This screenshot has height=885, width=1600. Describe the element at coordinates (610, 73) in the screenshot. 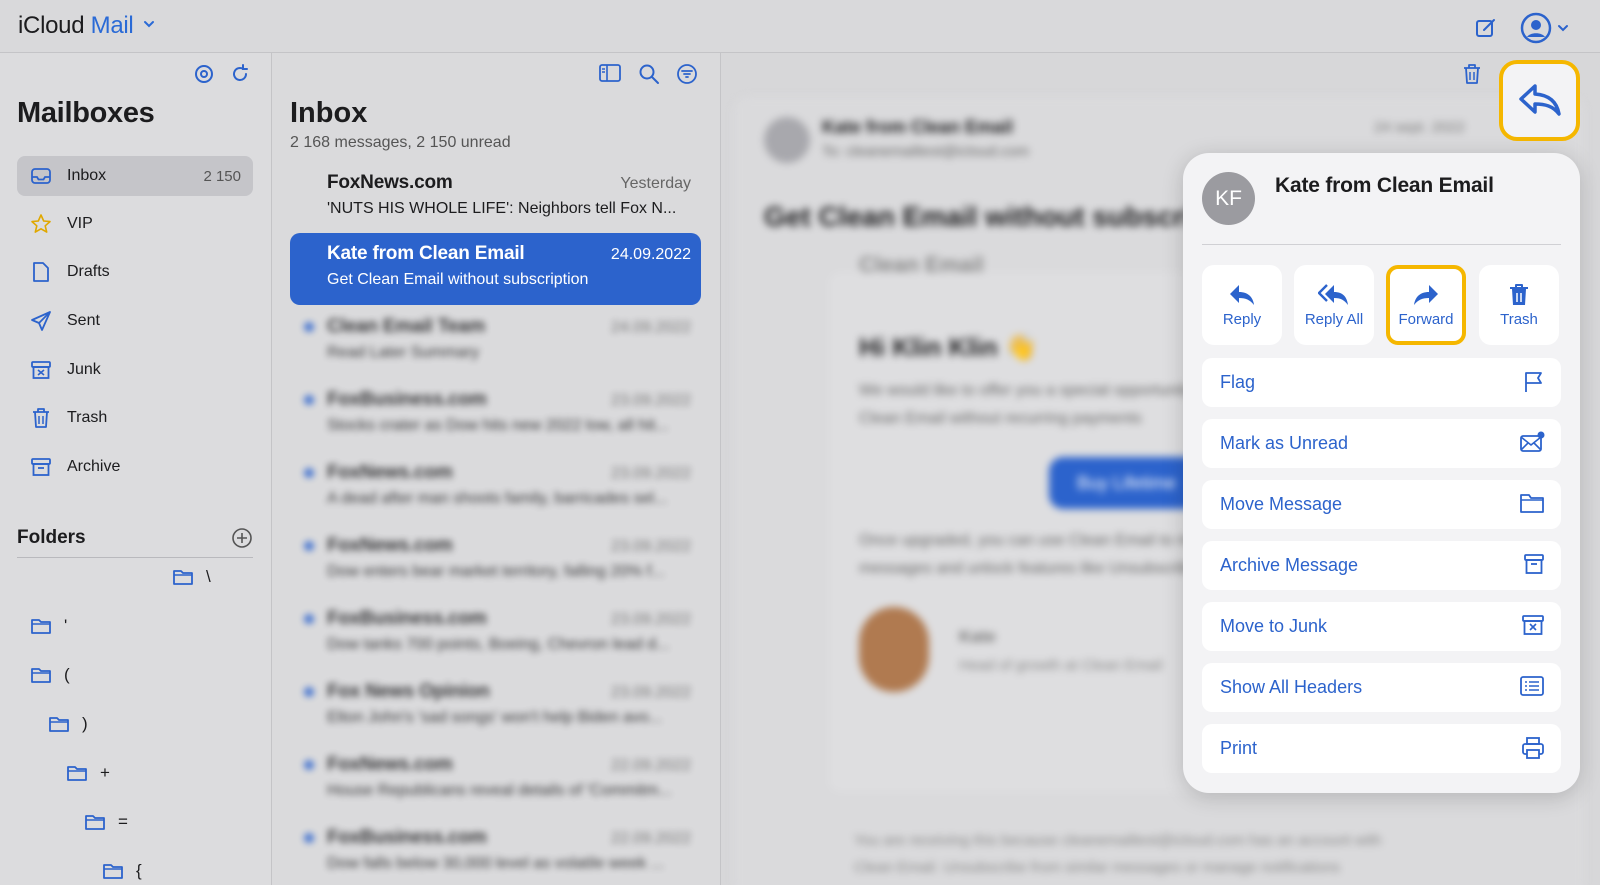

I see `sidebar-toggle-icon` at that location.